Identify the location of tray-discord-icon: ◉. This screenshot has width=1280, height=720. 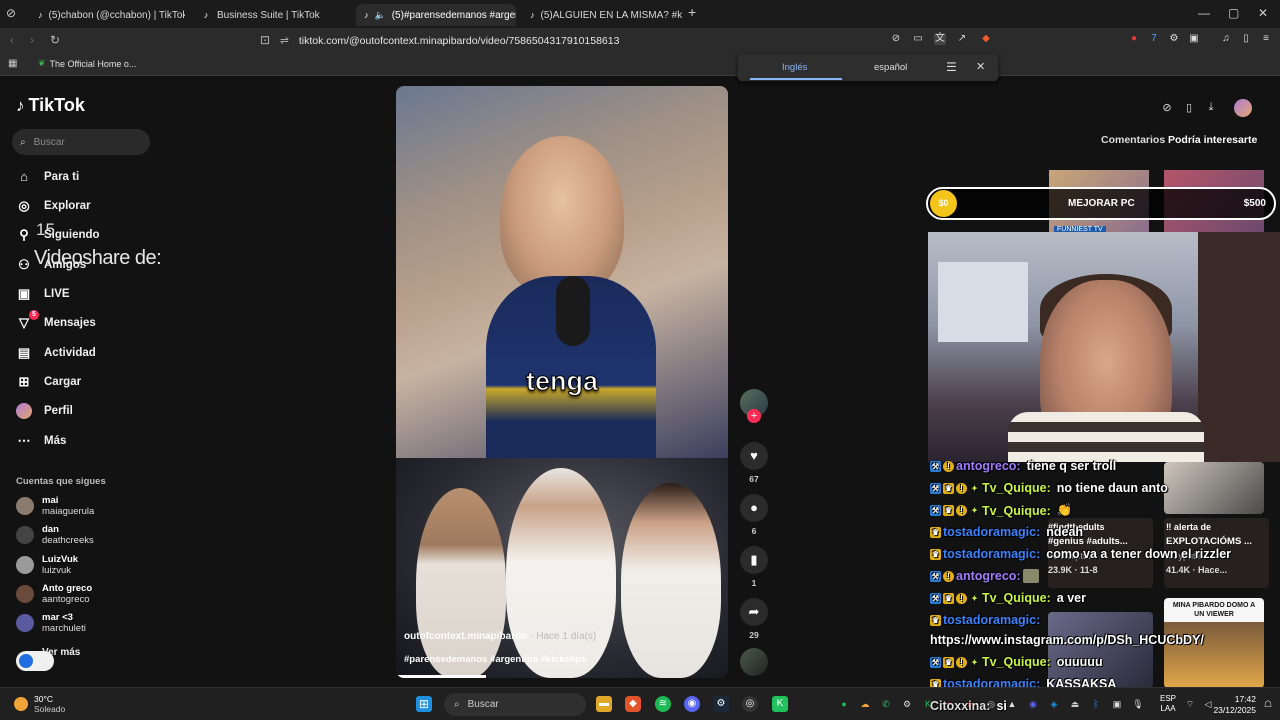
(1033, 704).